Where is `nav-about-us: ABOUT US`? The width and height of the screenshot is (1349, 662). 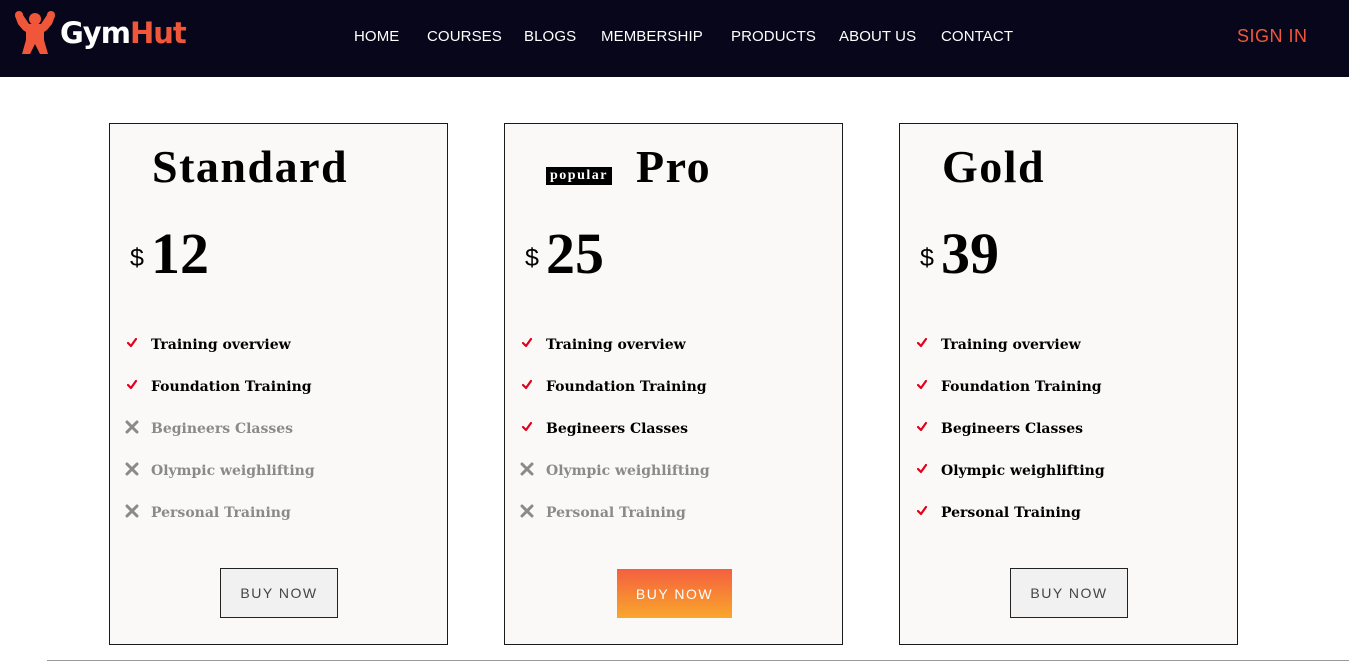
nav-about-us: ABOUT US is located at coordinates (877, 36).